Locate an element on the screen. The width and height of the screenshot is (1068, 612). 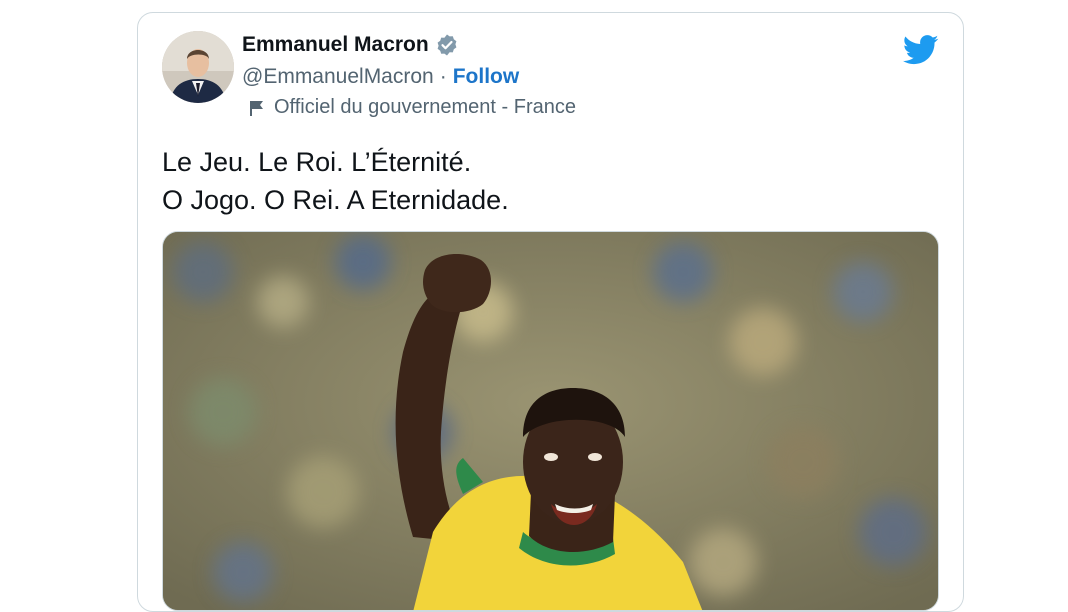
author-handle: @EmmanuelMacron is located at coordinates (338, 77).